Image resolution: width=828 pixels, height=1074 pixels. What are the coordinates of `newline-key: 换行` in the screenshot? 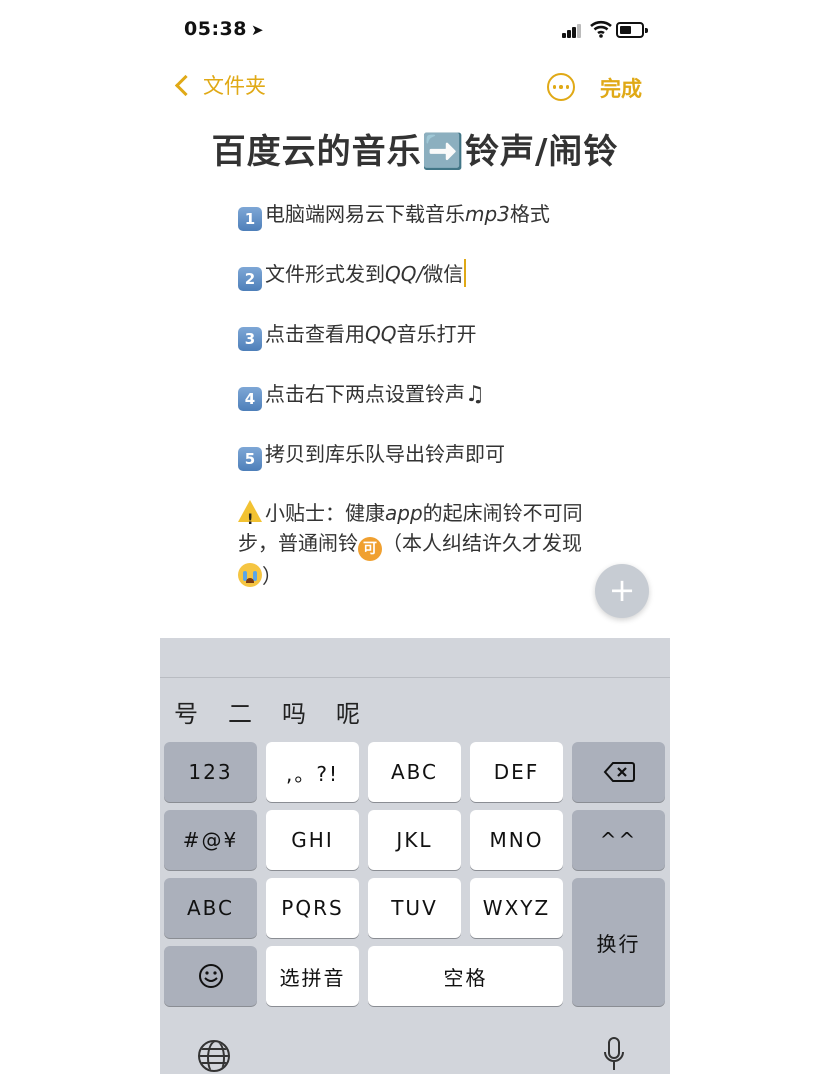 It's located at (618, 942).